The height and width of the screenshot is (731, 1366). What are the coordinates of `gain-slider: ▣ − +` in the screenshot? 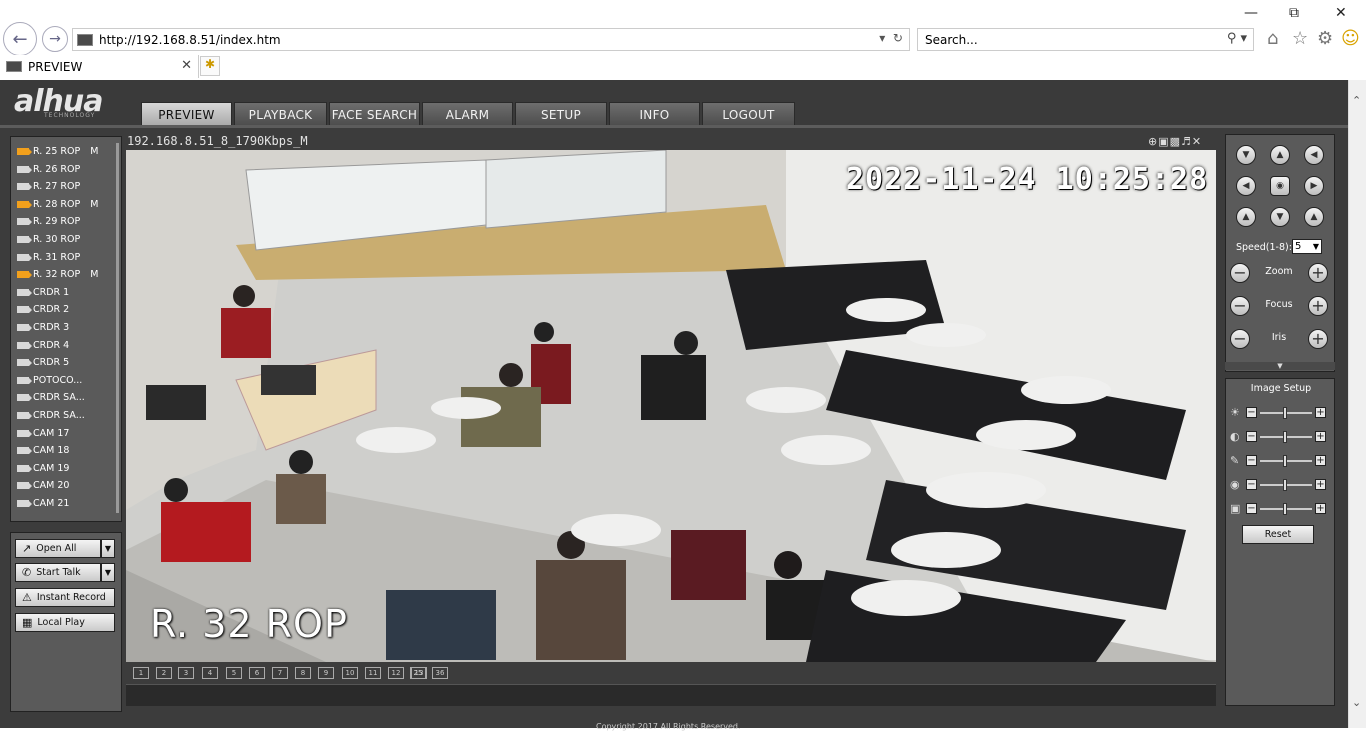 It's located at (1281, 509).